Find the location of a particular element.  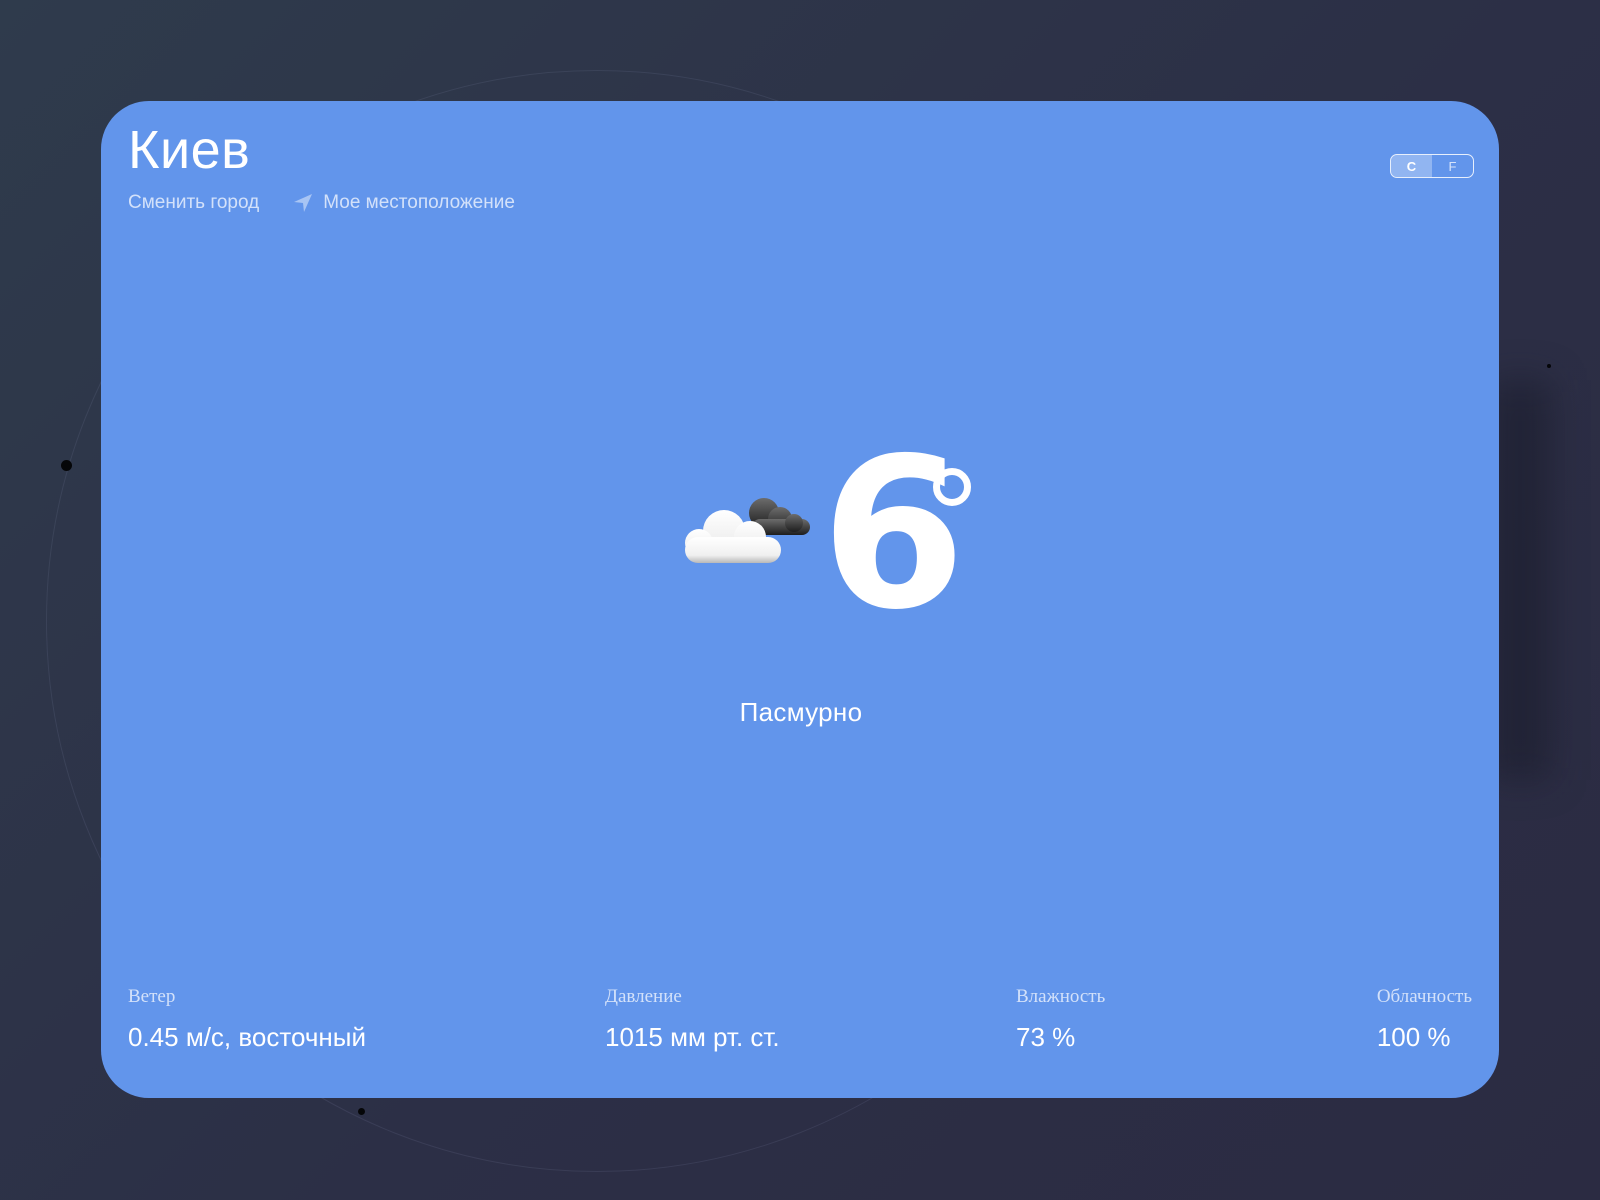

degree-symbol is located at coordinates (952, 487).